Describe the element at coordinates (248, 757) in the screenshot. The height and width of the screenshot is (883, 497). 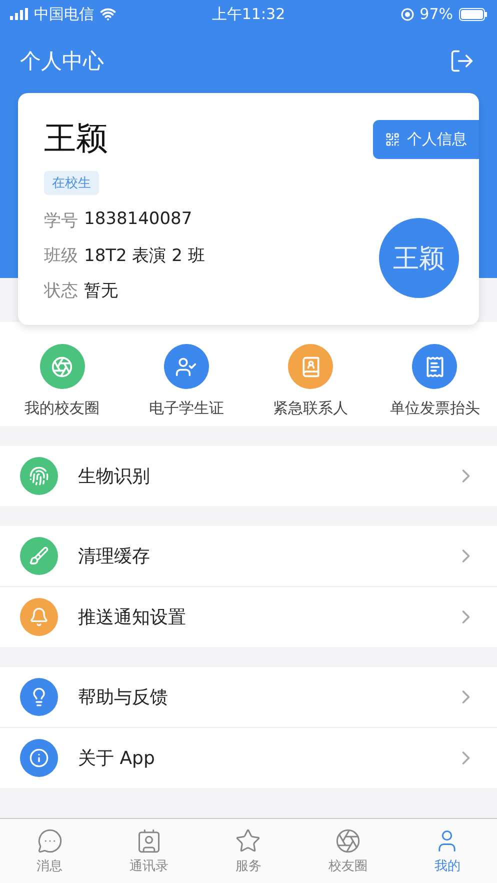
I see `menu-row: 关于 App` at that location.